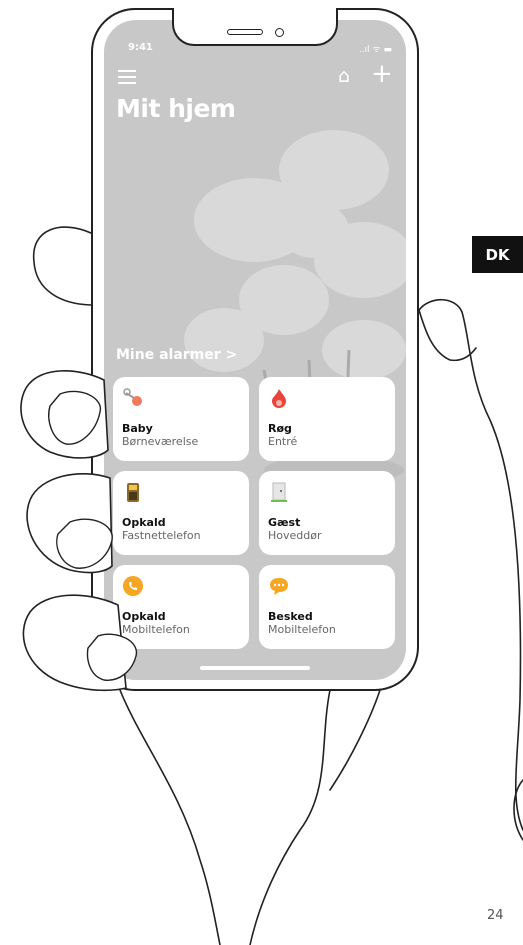  I want to click on alarm-name: Røg, so click(280, 428).